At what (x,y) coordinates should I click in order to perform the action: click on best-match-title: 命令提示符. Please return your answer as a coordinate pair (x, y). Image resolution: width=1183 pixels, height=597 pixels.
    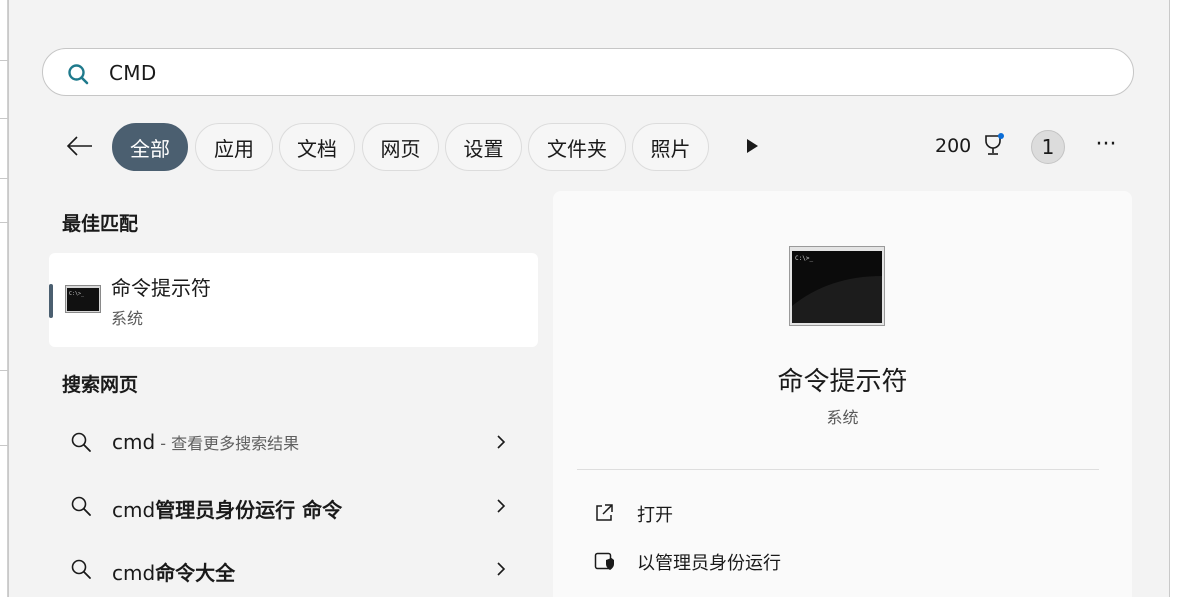
    Looking at the image, I should click on (161, 288).